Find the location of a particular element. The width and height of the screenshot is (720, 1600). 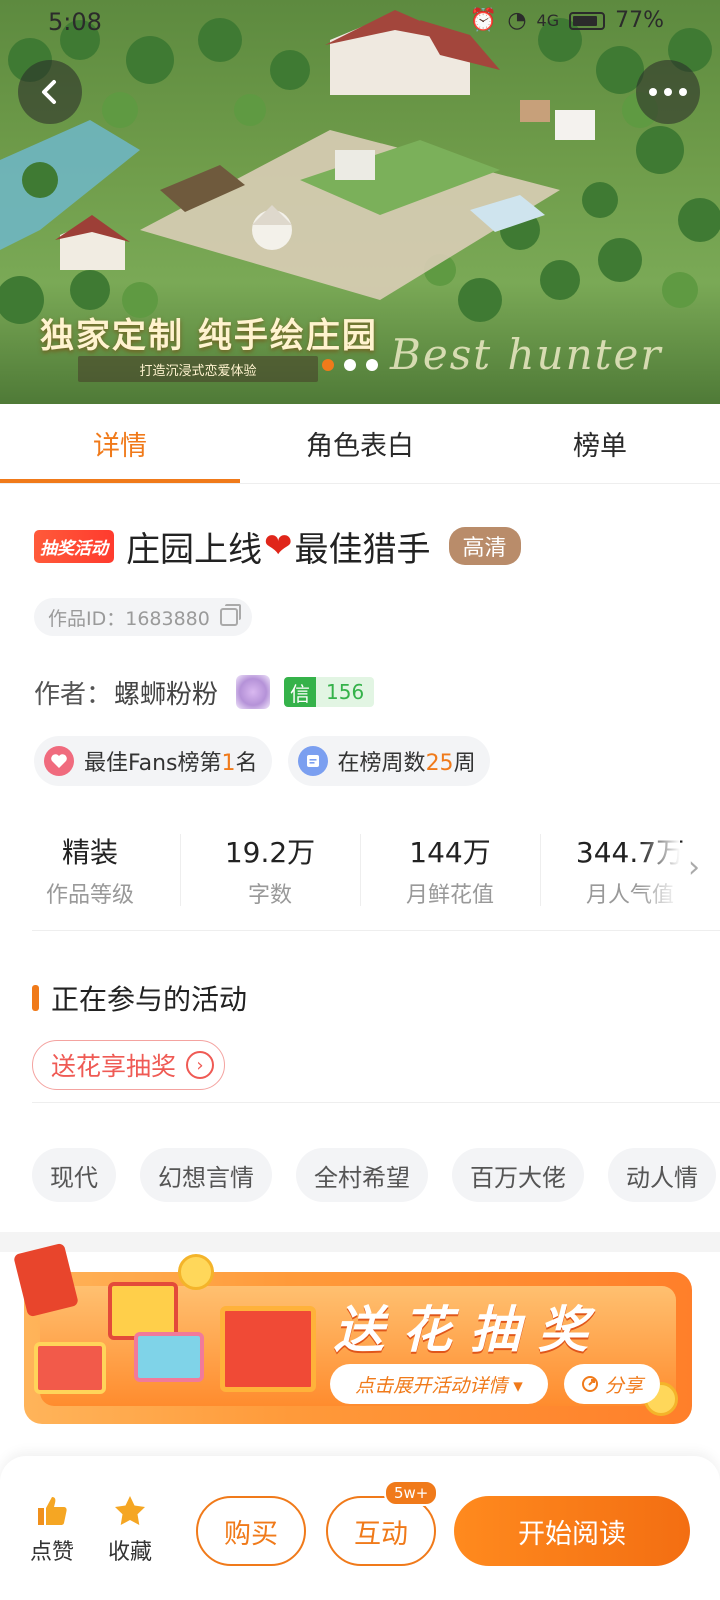

fans-rank-prefix: 最佳Fans榜第 is located at coordinates (153, 763).